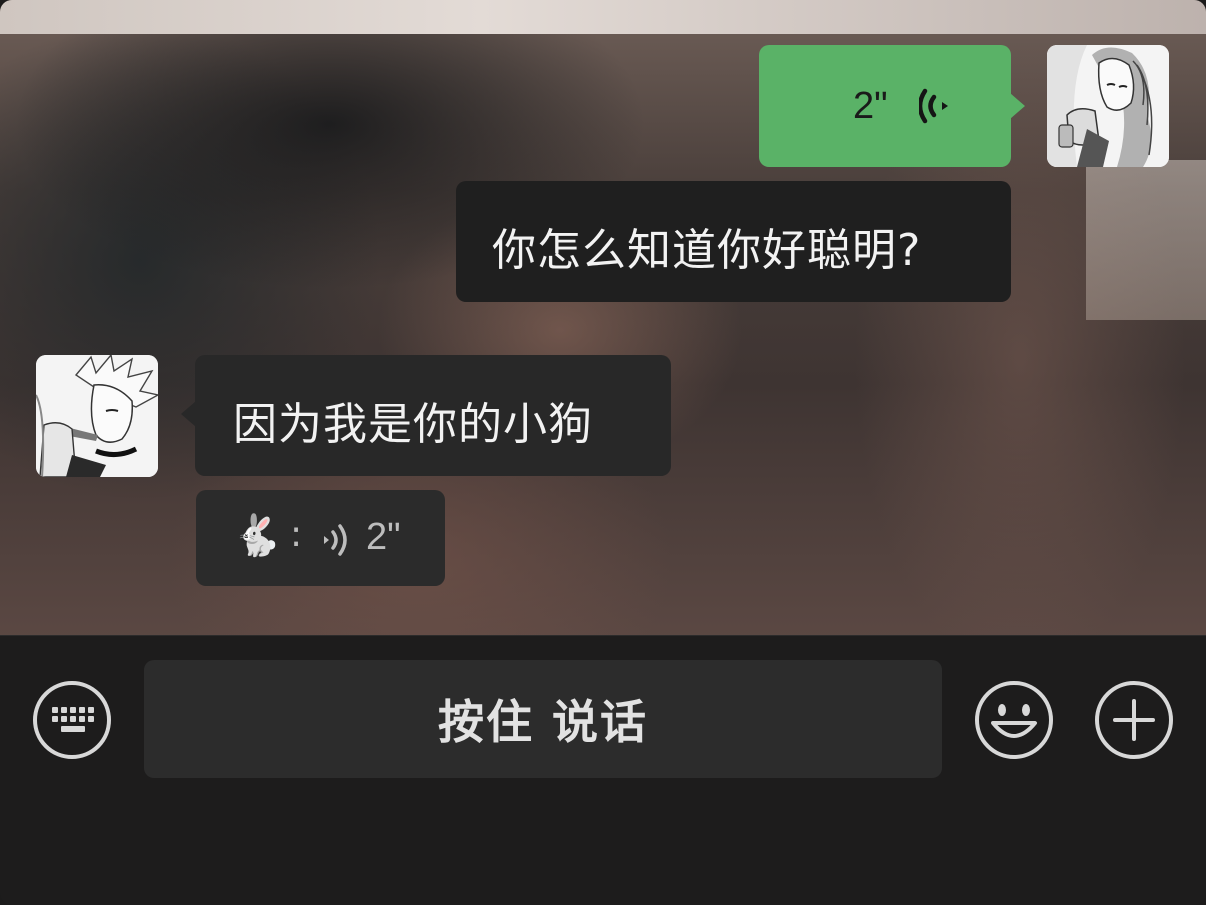 The image size is (1206, 905). What do you see at coordinates (542, 722) in the screenshot?
I see `hold-to-talk-label: 按住 说话` at bounding box center [542, 722].